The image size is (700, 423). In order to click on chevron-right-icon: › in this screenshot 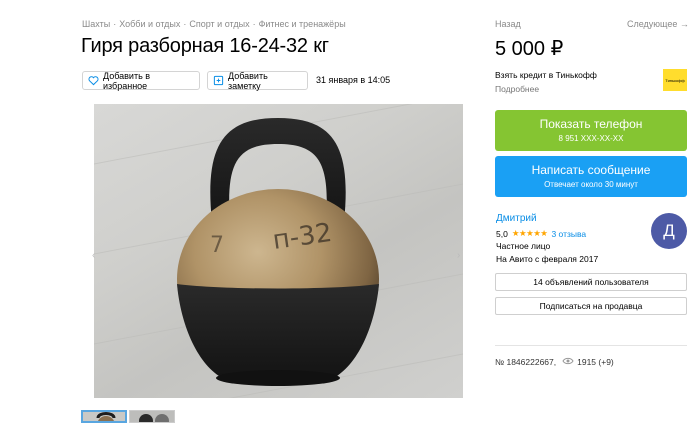, I will do `click(458, 255)`.